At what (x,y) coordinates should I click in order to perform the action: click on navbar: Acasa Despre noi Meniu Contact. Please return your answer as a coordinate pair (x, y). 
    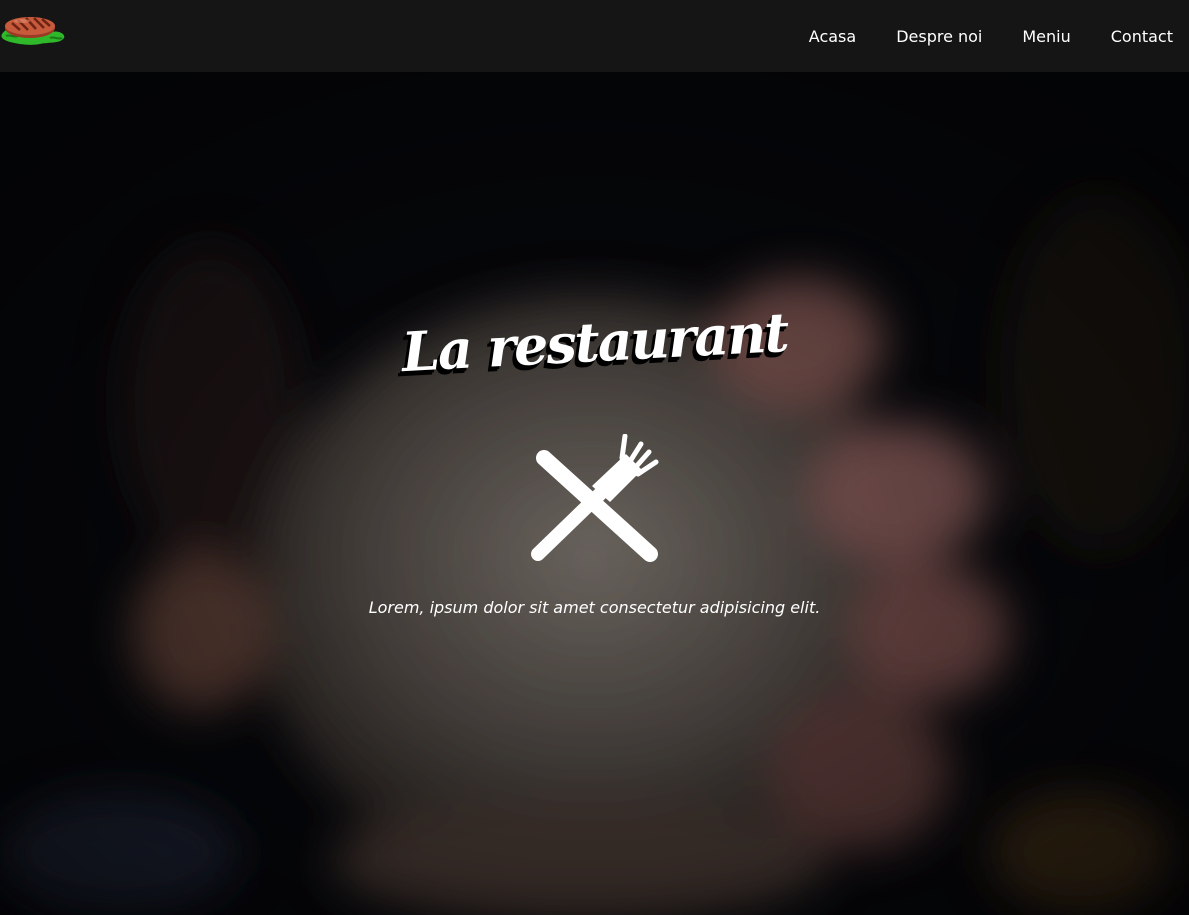
    Looking at the image, I should click on (594, 36).